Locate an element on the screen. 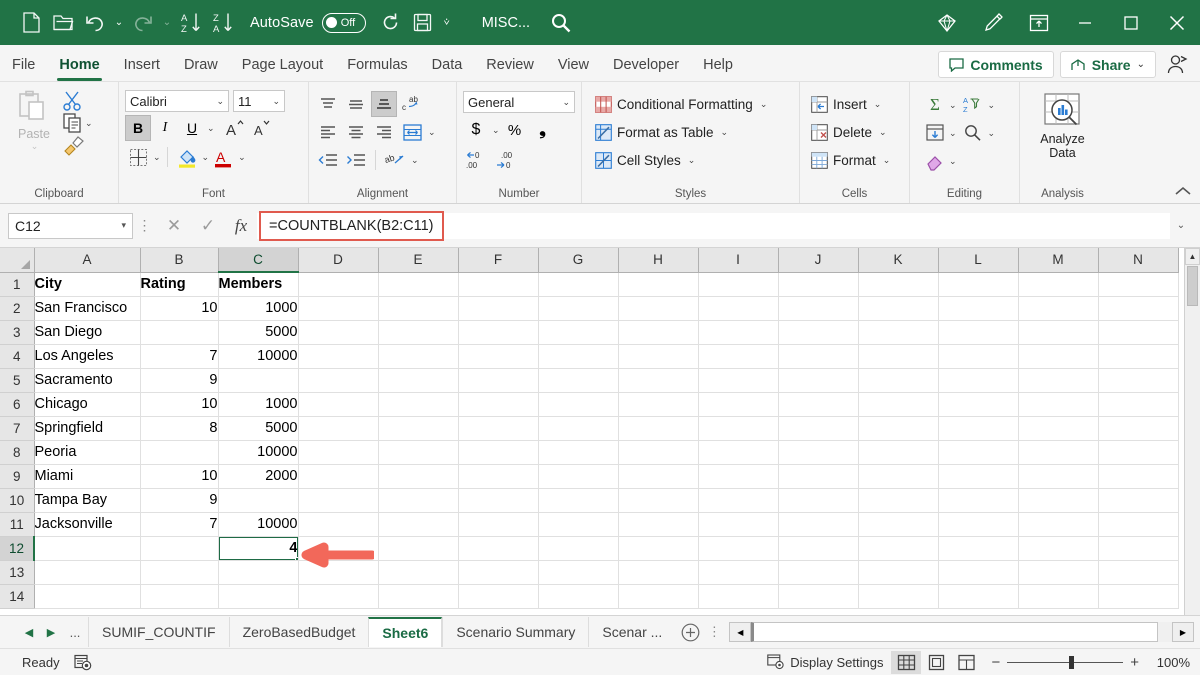 Image resolution: width=1200 pixels, height=675 pixels. clear-caret-icon: ⌄ is located at coordinates (953, 161).